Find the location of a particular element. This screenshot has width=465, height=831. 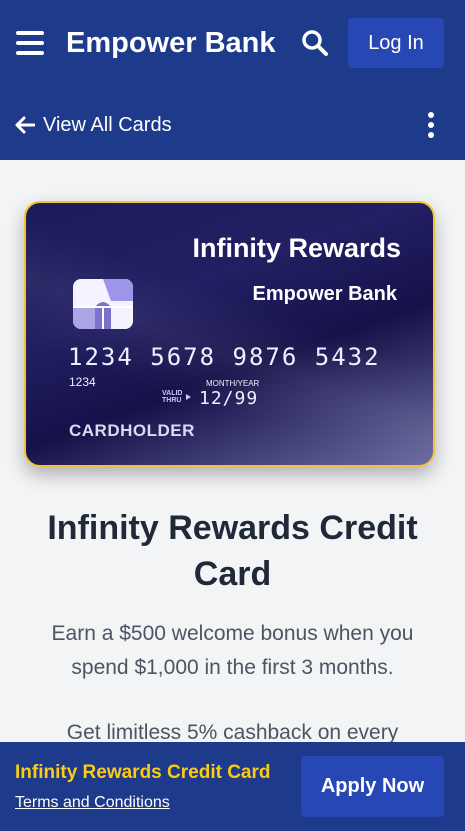

card-number-small: 1234 is located at coordinates (82, 382).